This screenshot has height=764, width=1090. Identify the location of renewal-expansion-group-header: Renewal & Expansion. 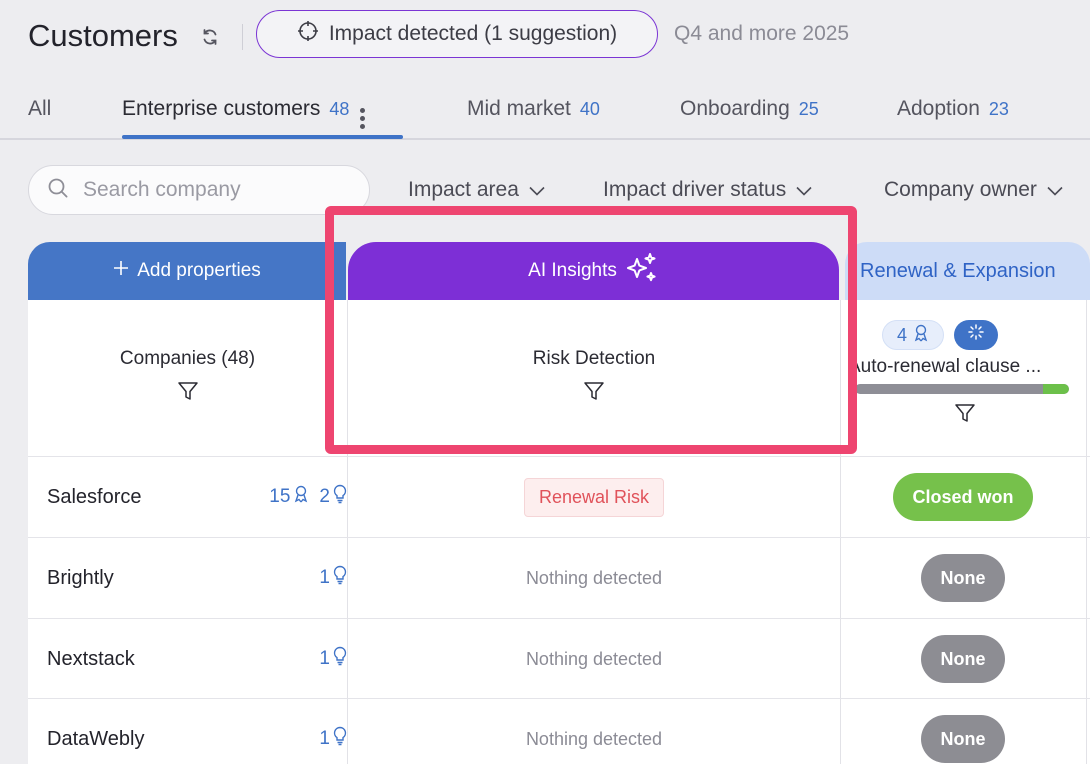
(967, 271).